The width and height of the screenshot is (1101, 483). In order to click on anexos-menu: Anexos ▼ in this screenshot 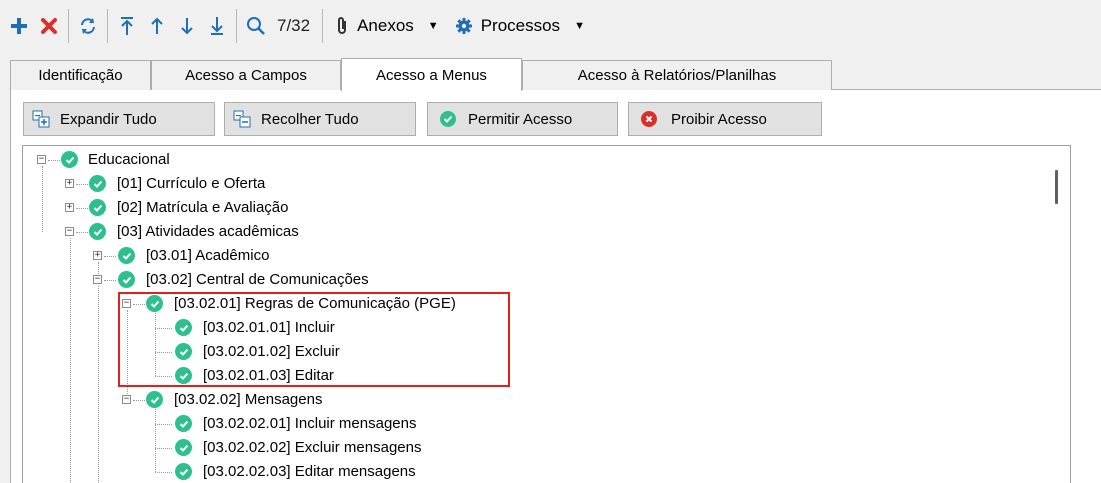, I will do `click(387, 26)`.